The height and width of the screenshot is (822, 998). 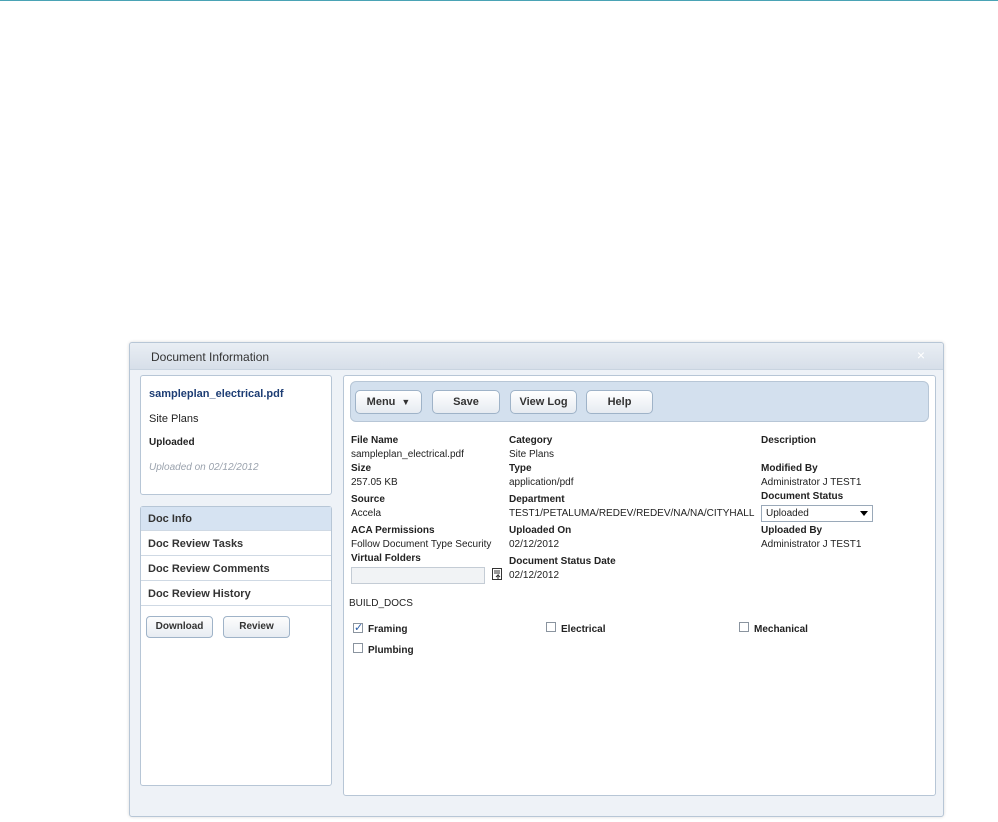 What do you see at coordinates (216, 394) in the screenshot?
I see `summary-file-name: sampleplan_electrical.pdf` at bounding box center [216, 394].